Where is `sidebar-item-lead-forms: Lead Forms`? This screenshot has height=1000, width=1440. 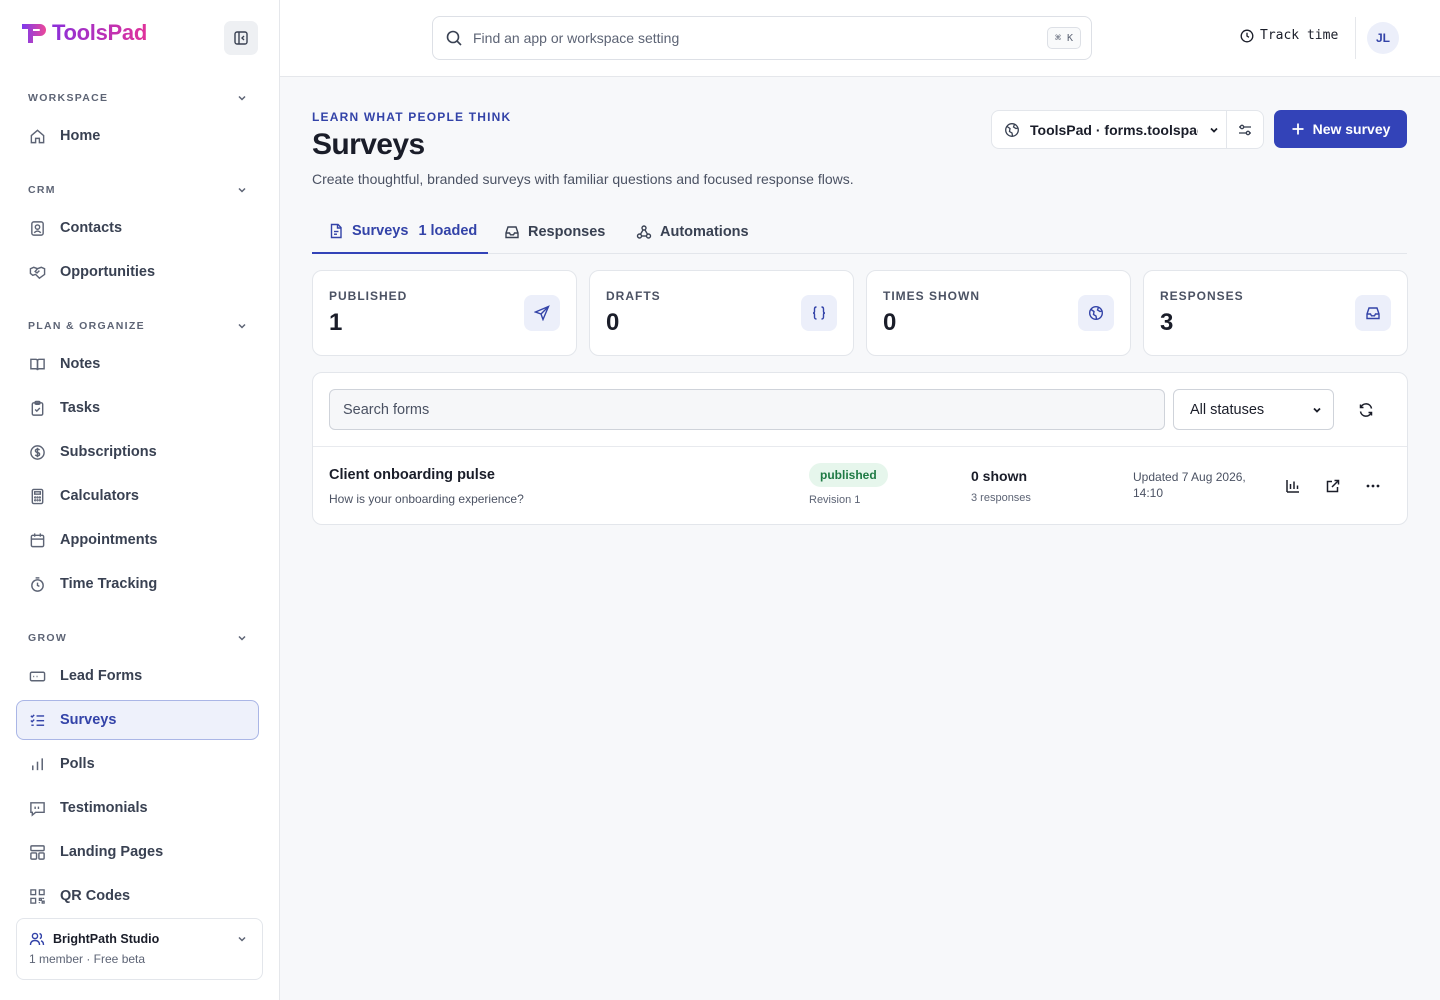 sidebar-item-lead-forms: Lead Forms is located at coordinates (137, 676).